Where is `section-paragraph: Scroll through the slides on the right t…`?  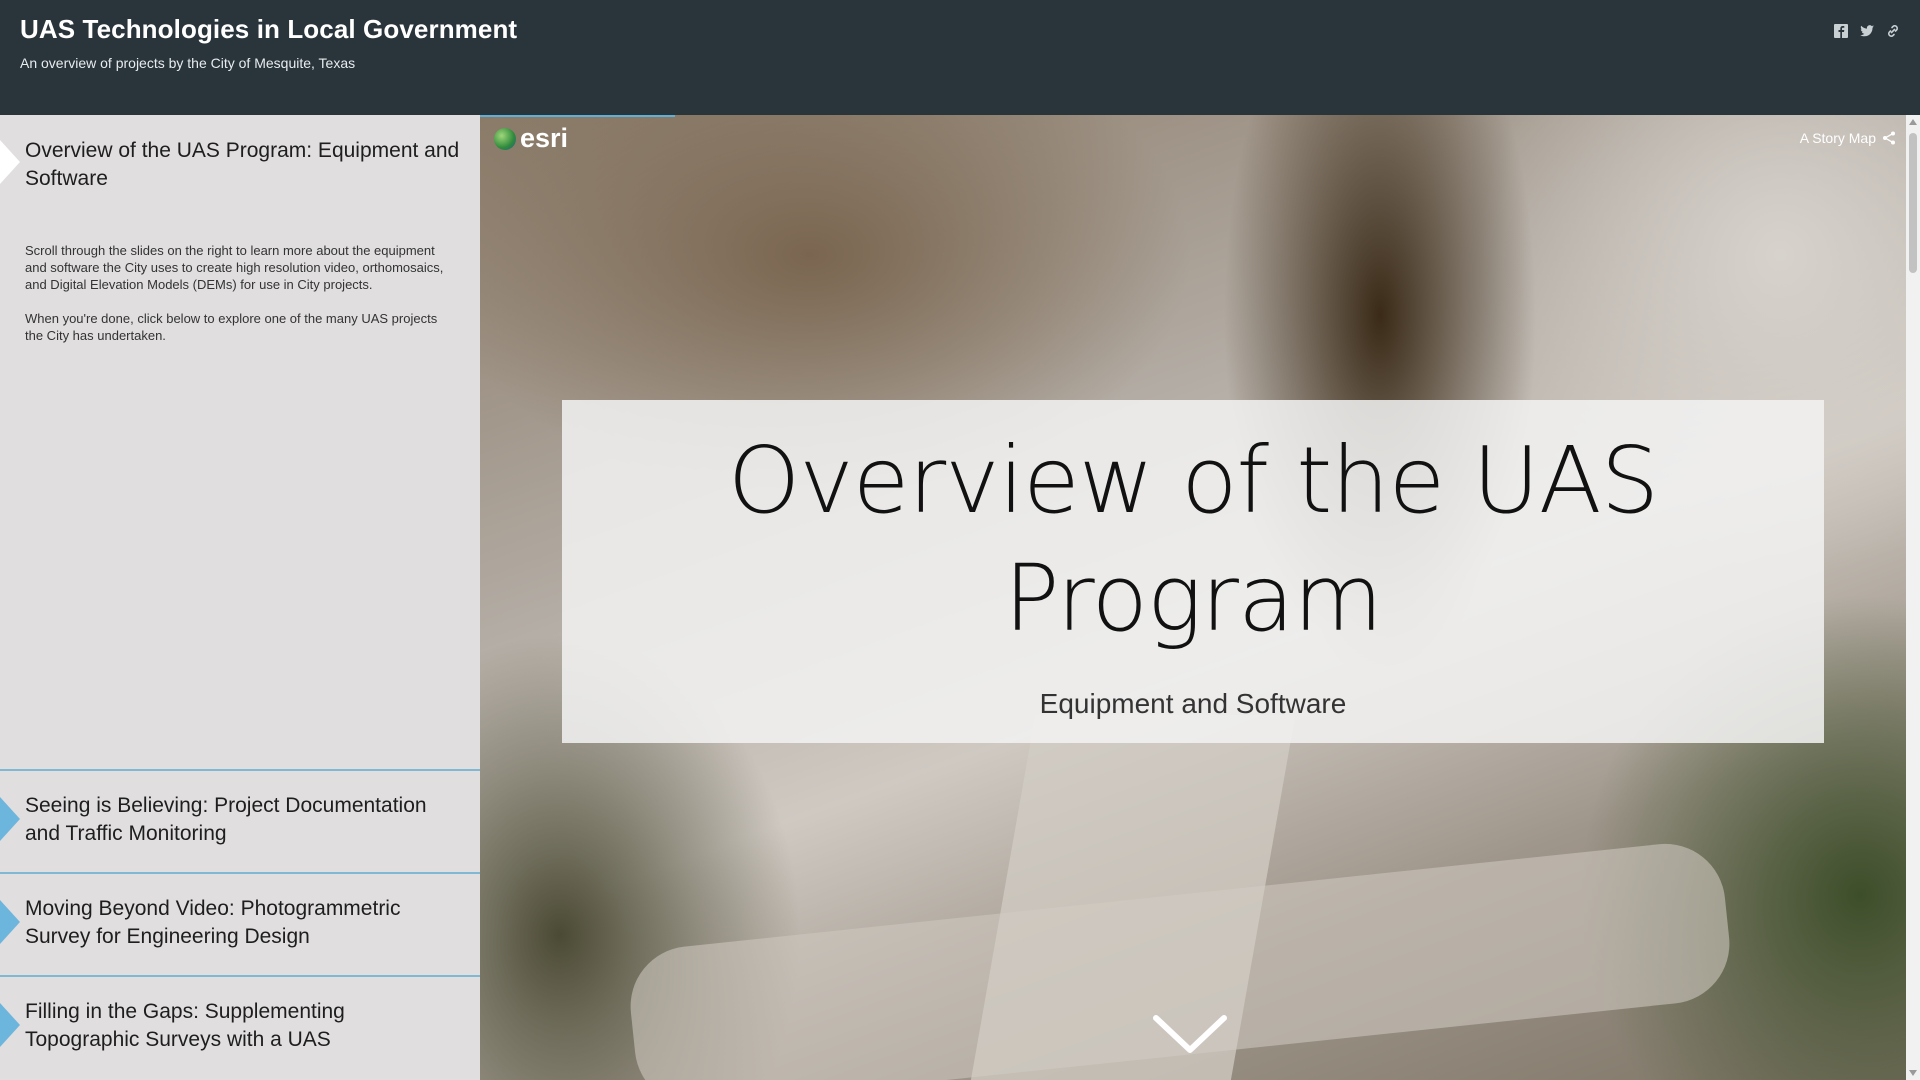 section-paragraph: Scroll through the slides on the right t… is located at coordinates (234, 267).